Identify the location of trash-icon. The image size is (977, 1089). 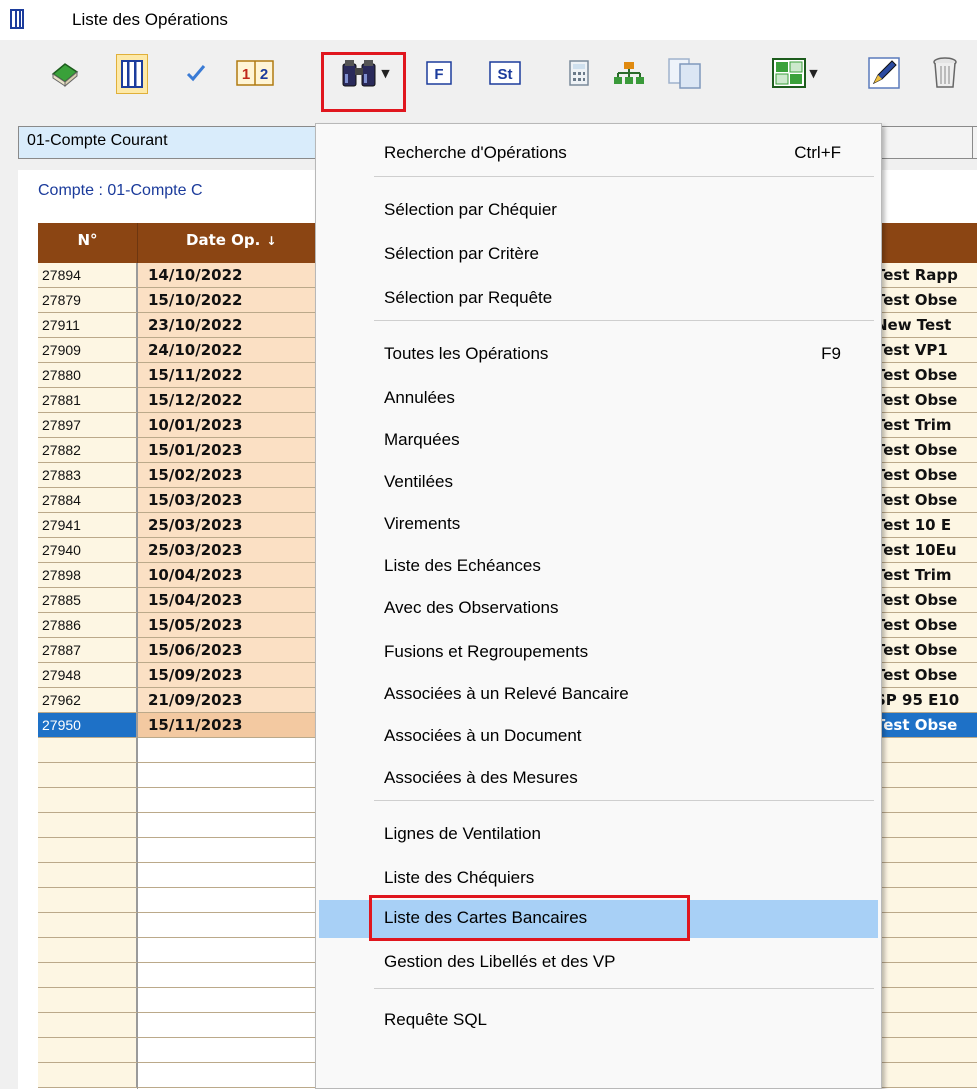
(945, 73).